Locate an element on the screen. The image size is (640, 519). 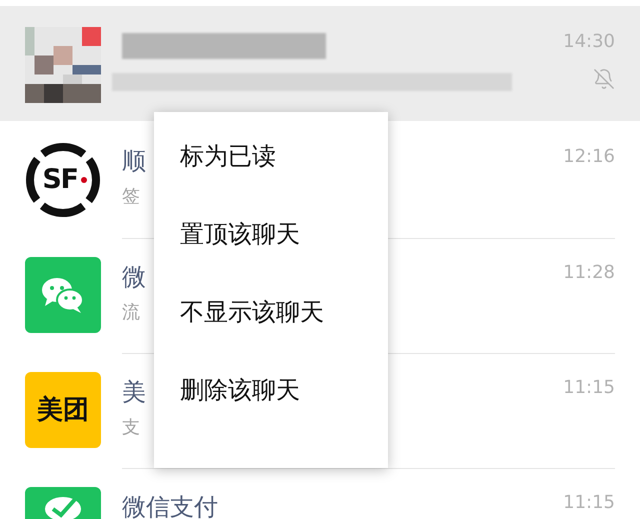
logo-text: 美团 is located at coordinates (63, 410).